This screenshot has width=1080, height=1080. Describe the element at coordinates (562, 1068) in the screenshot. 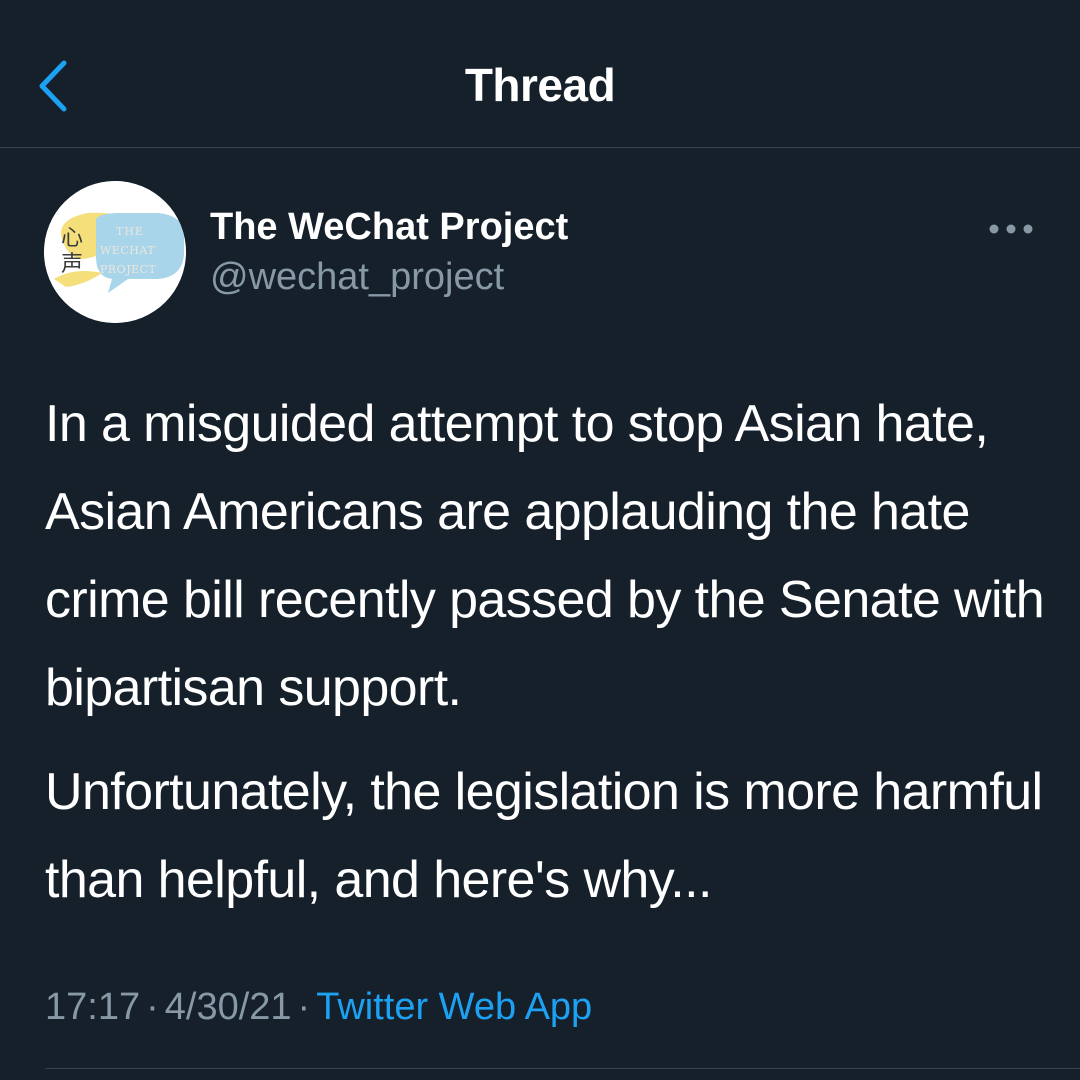

I see `divider` at that location.